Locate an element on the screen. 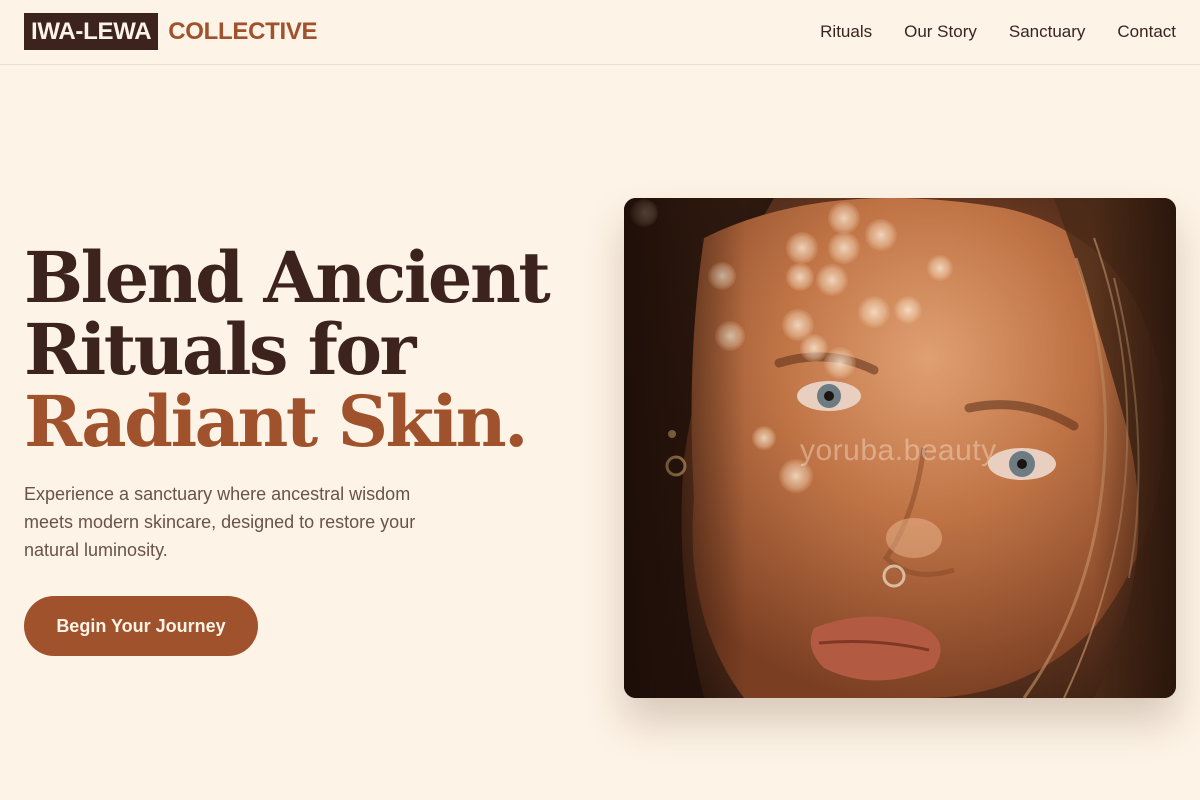 This screenshot has width=1200, height=800. nav-link-sanctuary: Sanctuary is located at coordinates (1047, 32).